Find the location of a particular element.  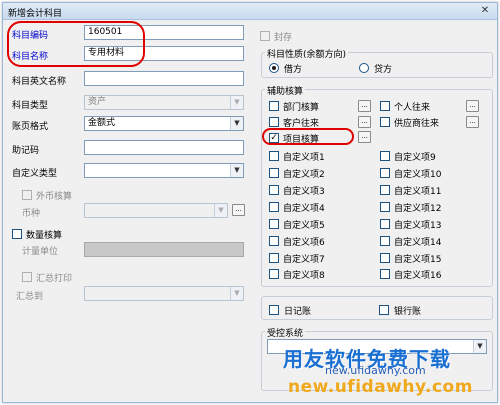

aux-left-label-8: 自定义项6 is located at coordinates (304, 243).